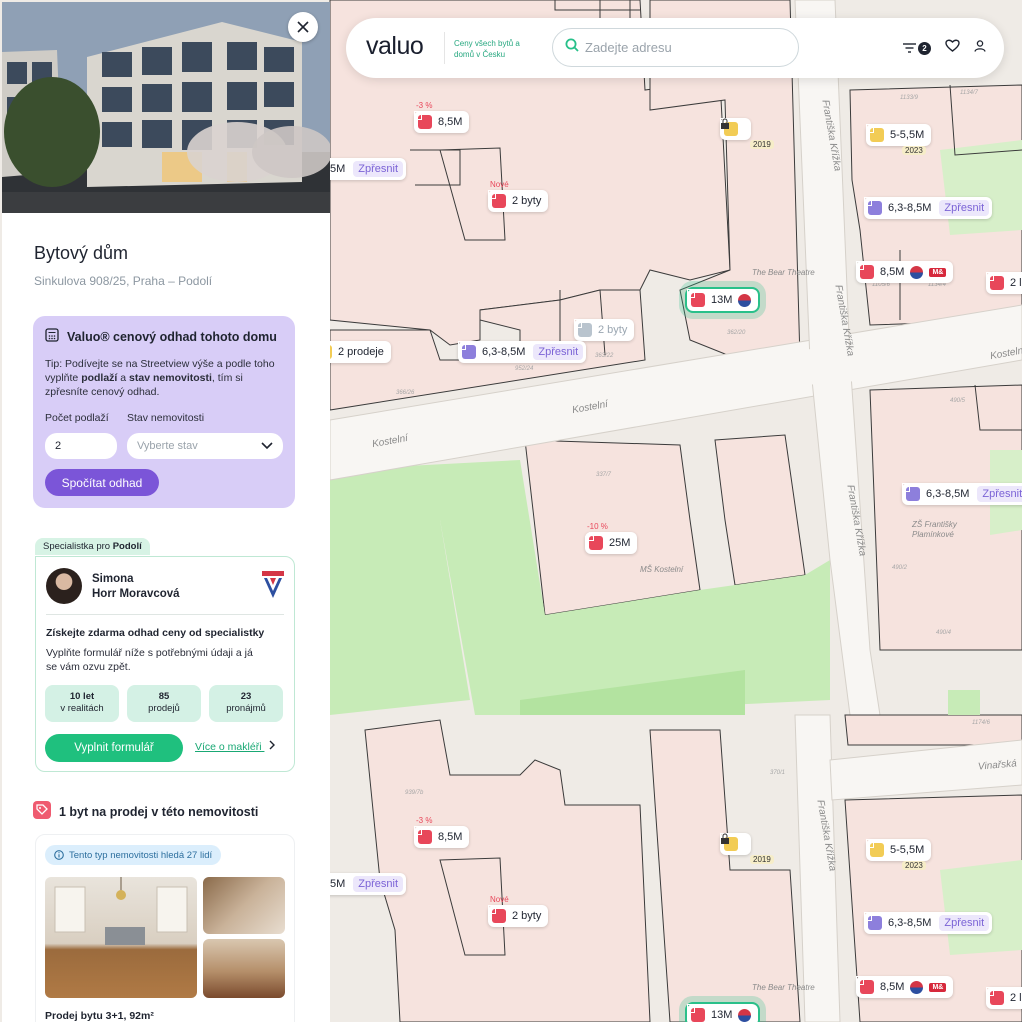 The width and height of the screenshot is (1022, 1022). Describe the element at coordinates (444, 48) in the screenshot. I see `header-divider` at that location.